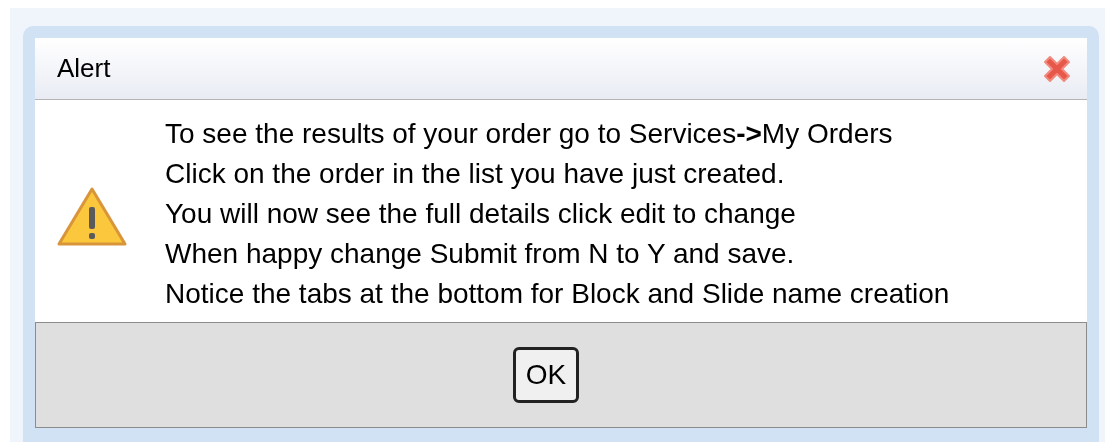  What do you see at coordinates (557, 294) in the screenshot?
I see `message-line: Notice the tabs at the bottom for Block and Slide name creation` at bounding box center [557, 294].